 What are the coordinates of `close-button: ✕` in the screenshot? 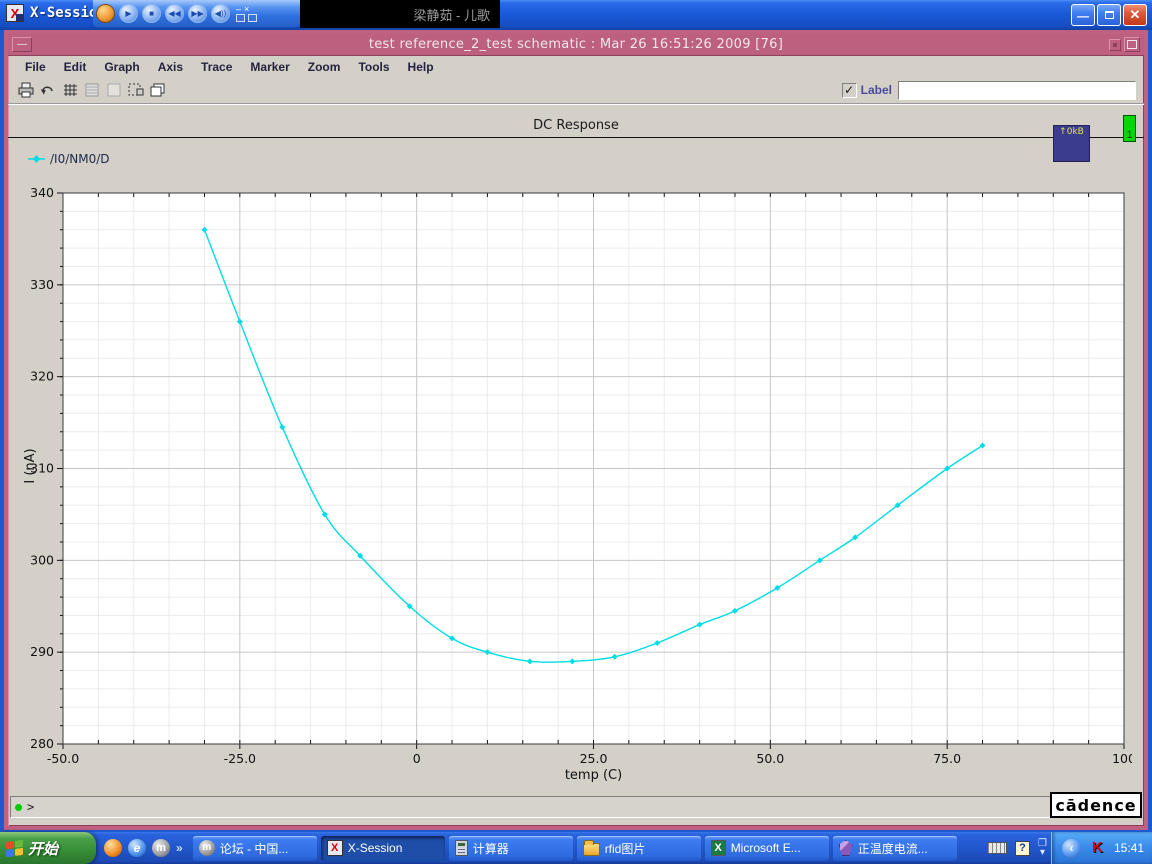 It's located at (1135, 15).